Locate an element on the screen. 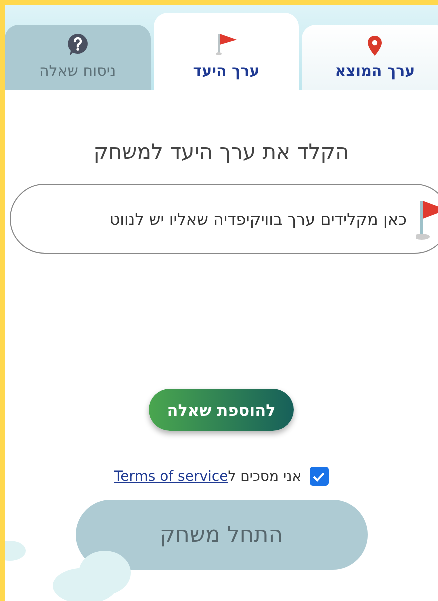 Image resolution: width=438 pixels, height=601 pixels. agree-checkbox is located at coordinates (319, 476).